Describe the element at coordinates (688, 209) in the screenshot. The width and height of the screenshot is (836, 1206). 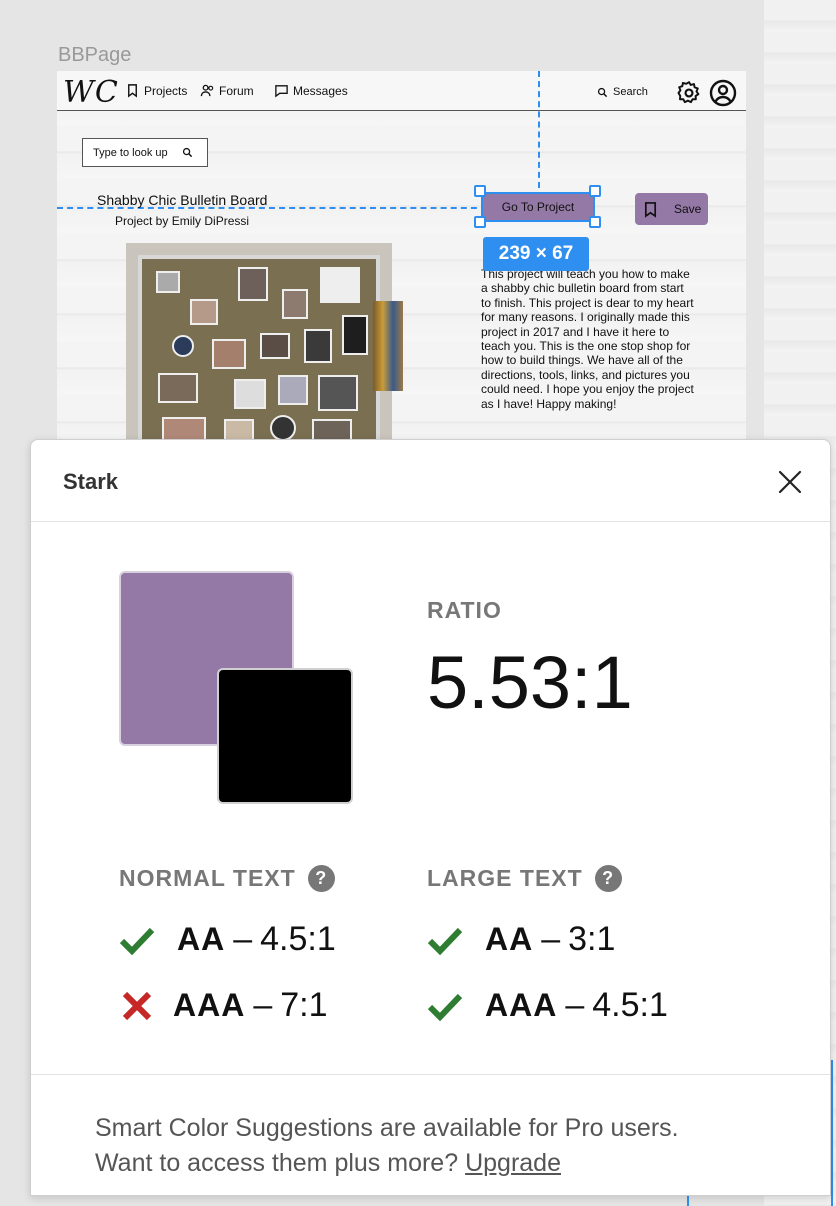
I see `save-button-label: Save` at that location.